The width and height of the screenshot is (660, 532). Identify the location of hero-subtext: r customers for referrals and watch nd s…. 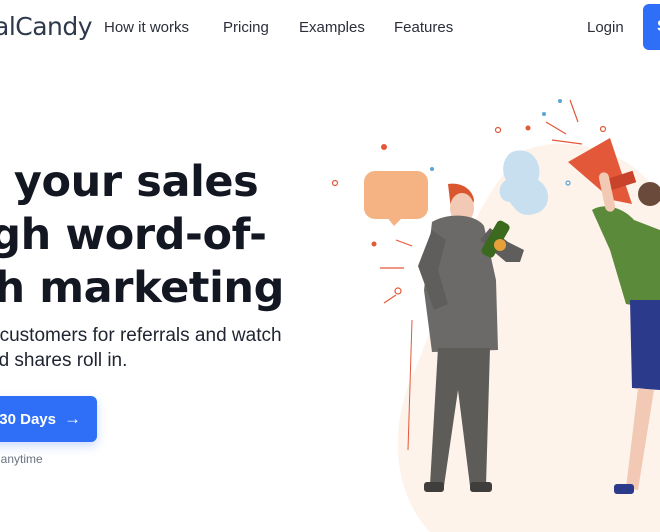
(141, 348).